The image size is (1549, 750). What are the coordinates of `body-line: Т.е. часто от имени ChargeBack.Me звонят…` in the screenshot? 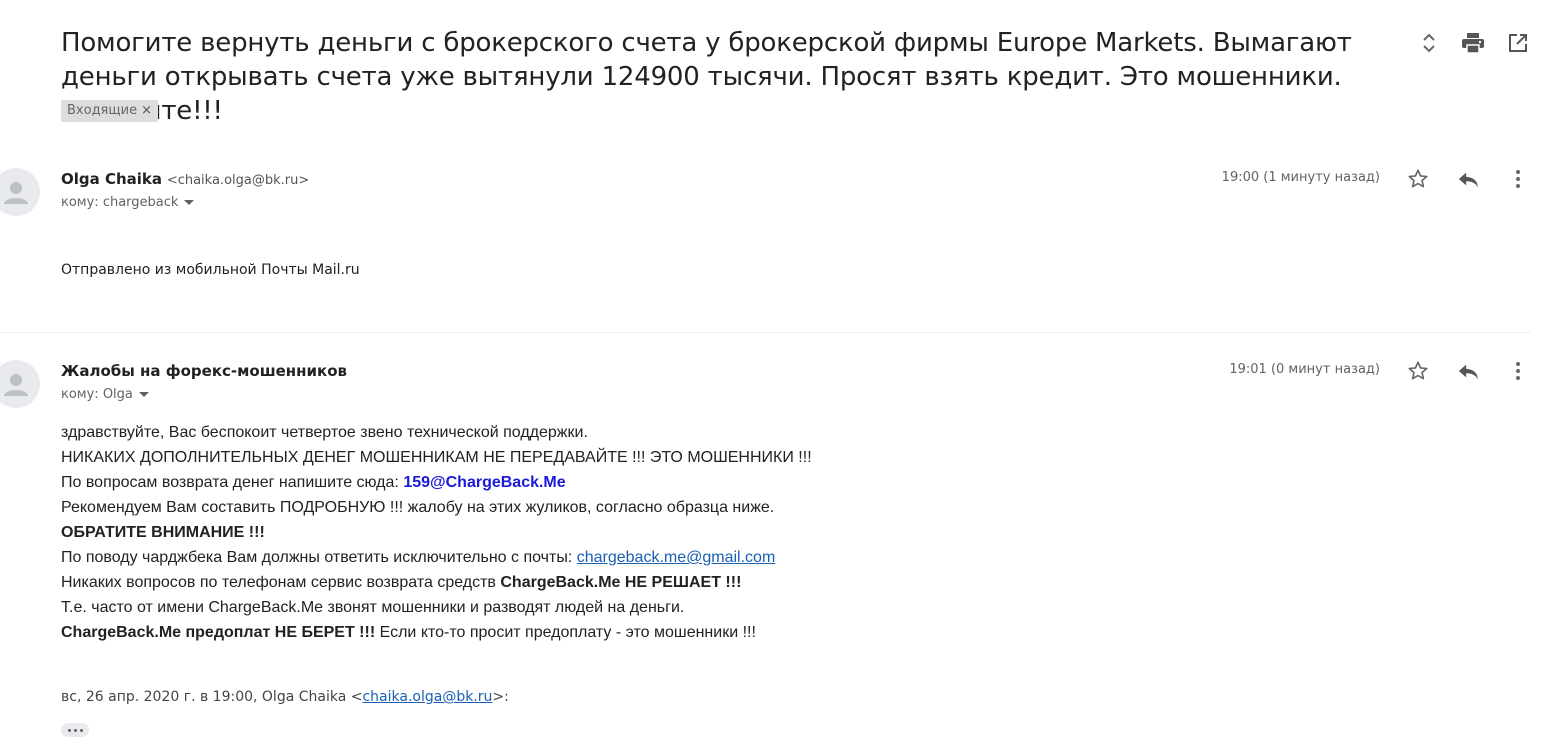 It's located at (373, 607).